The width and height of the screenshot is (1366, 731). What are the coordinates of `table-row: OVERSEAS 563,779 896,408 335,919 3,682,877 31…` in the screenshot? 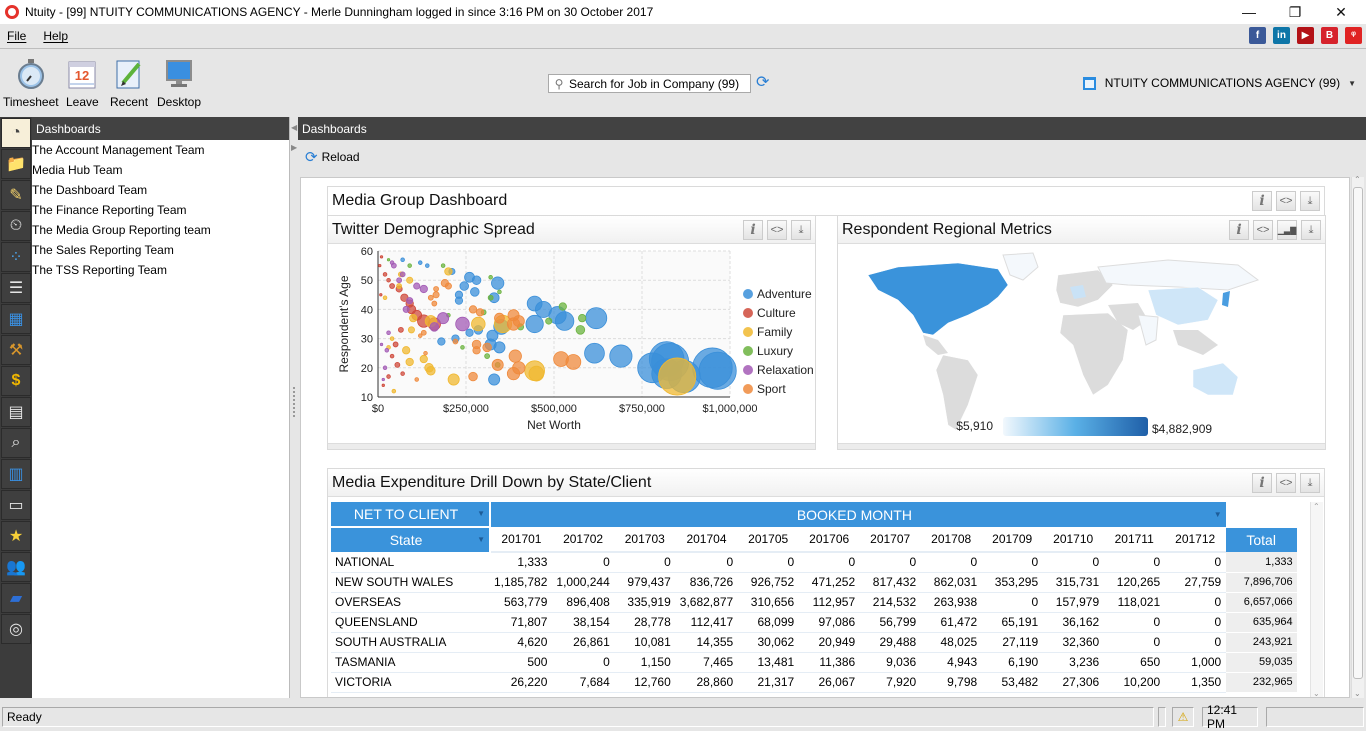 It's located at (814, 602).